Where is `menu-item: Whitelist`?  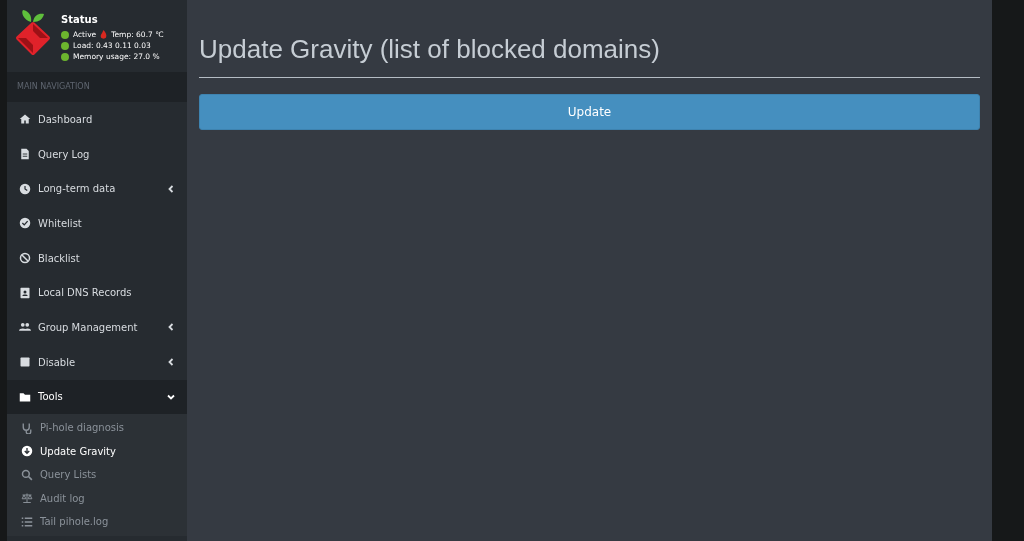 menu-item: Whitelist is located at coordinates (97, 223).